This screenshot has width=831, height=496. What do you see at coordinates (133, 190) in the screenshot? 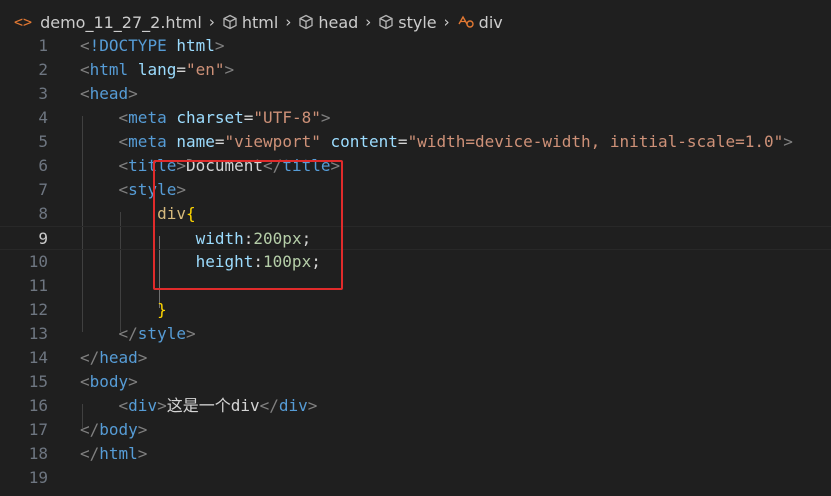
I see `code-text: <style>` at bounding box center [133, 190].